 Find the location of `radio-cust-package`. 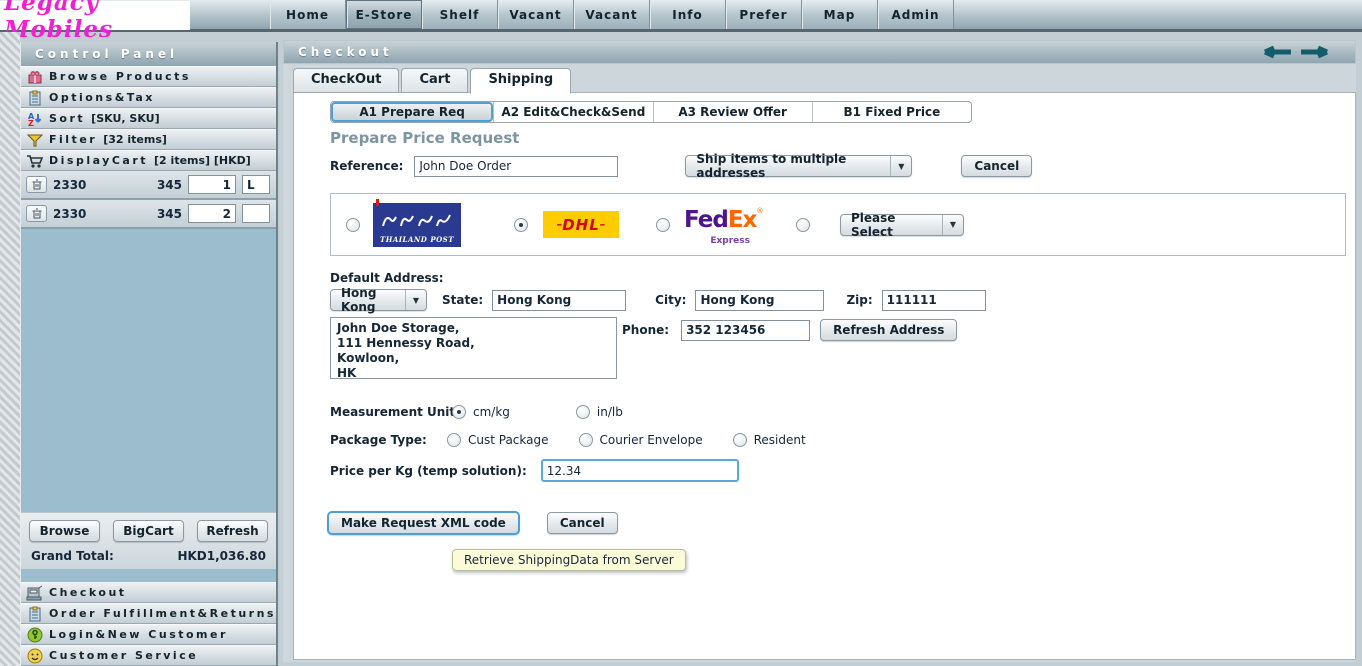

radio-cust-package is located at coordinates (454, 440).